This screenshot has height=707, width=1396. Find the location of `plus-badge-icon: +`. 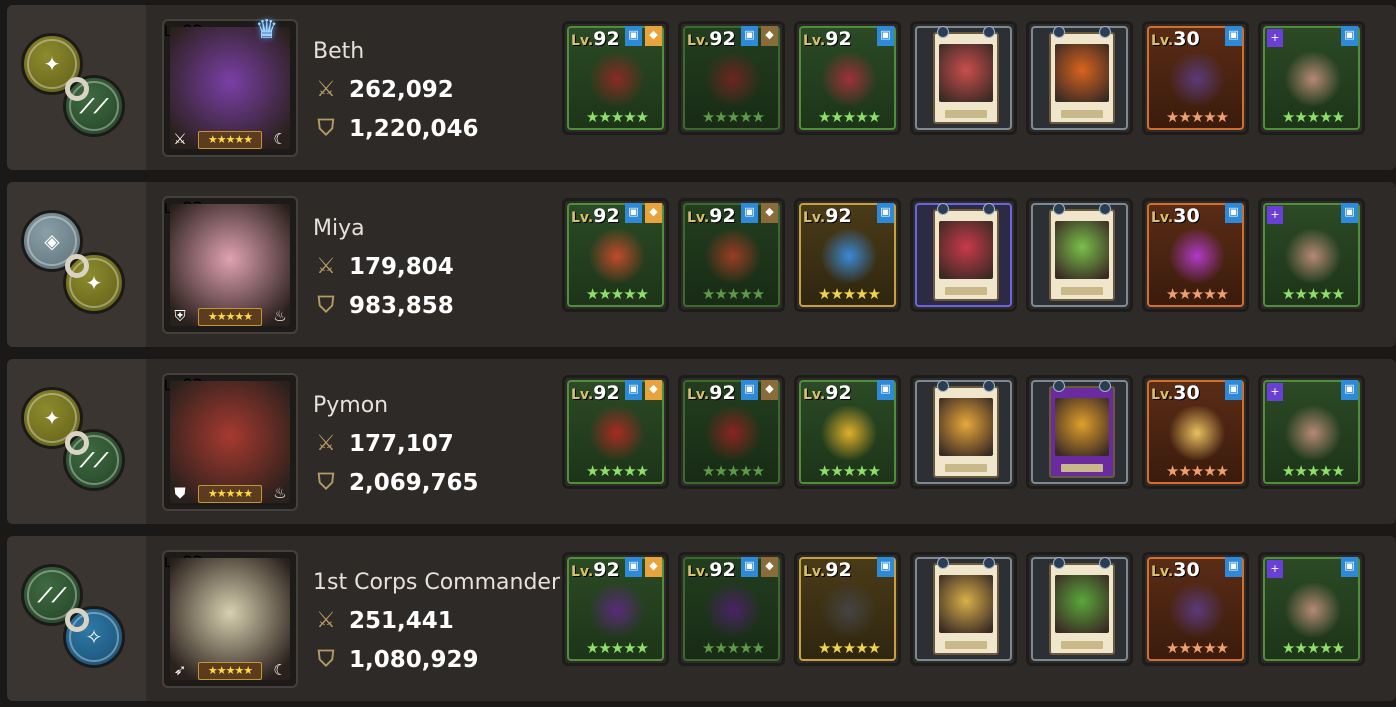

plus-badge-icon: + is located at coordinates (1275, 569).